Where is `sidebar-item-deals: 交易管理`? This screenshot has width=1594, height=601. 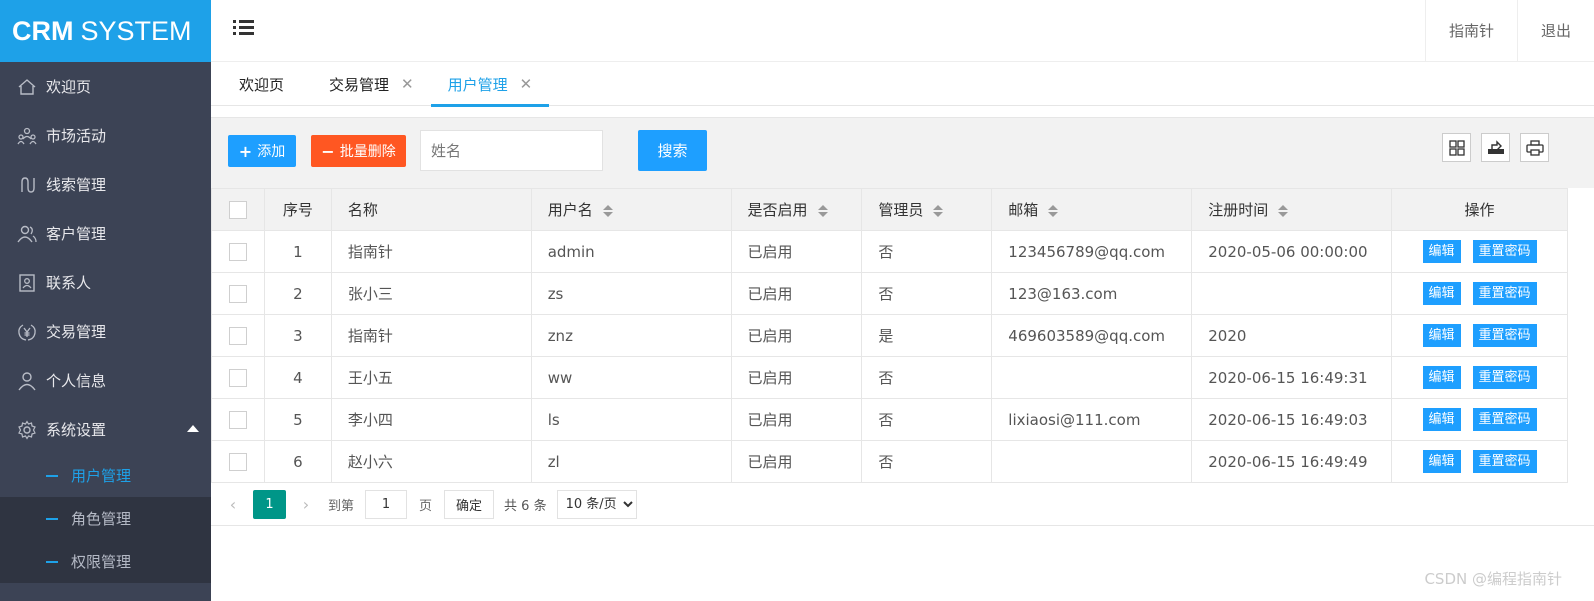 sidebar-item-deals: 交易管理 is located at coordinates (105, 331).